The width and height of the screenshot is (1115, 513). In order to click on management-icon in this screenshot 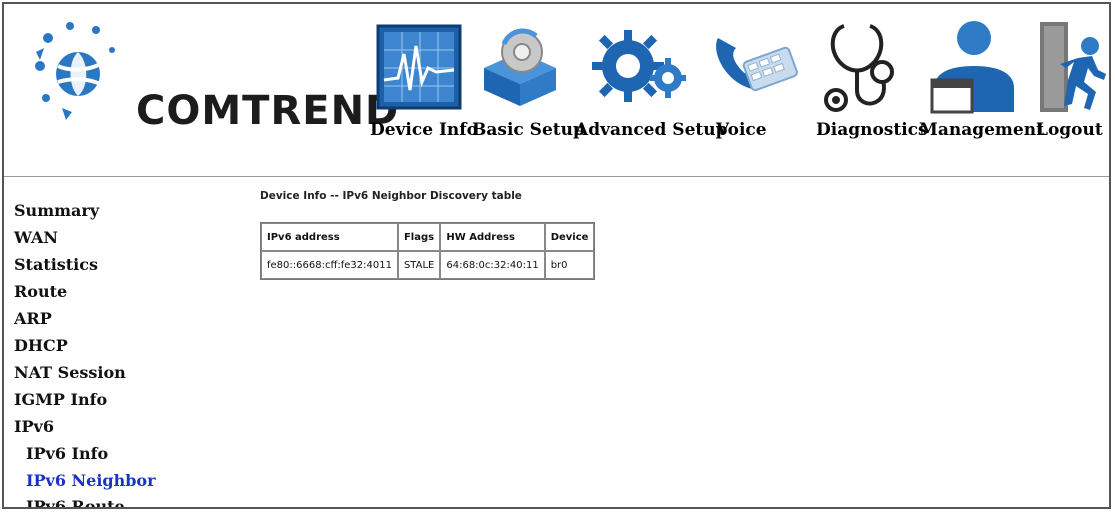, I will do `click(972, 66)`.